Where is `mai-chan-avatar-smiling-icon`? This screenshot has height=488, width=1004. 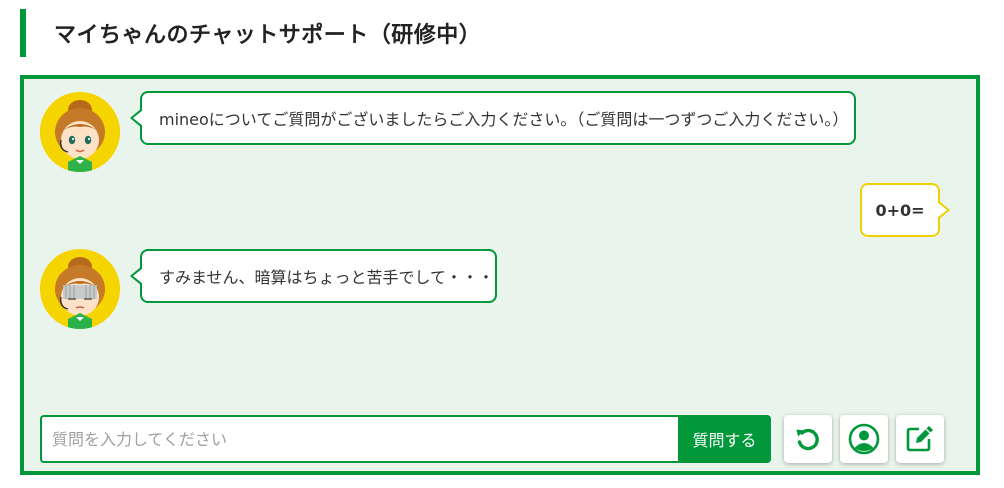 mai-chan-avatar-smiling-icon is located at coordinates (80, 132).